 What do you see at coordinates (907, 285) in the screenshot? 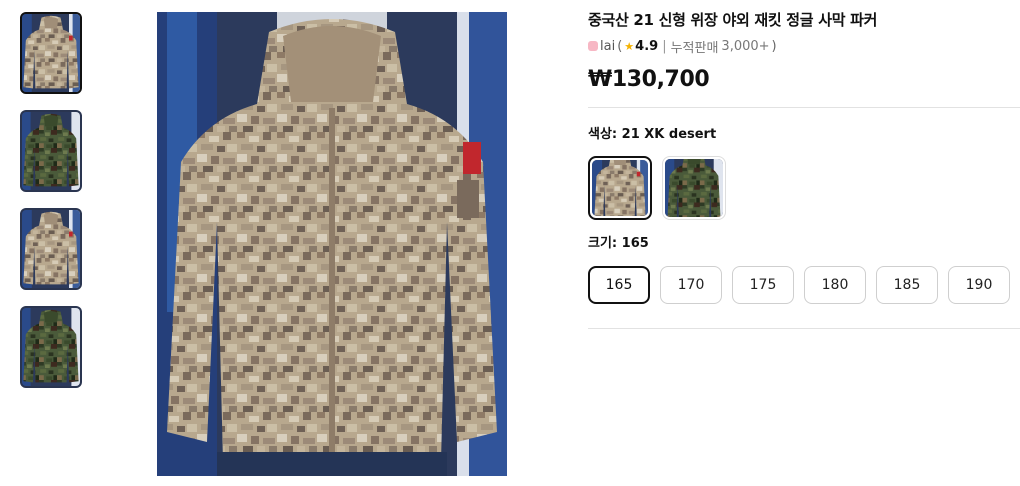
I see `size-button-185: 185` at bounding box center [907, 285].